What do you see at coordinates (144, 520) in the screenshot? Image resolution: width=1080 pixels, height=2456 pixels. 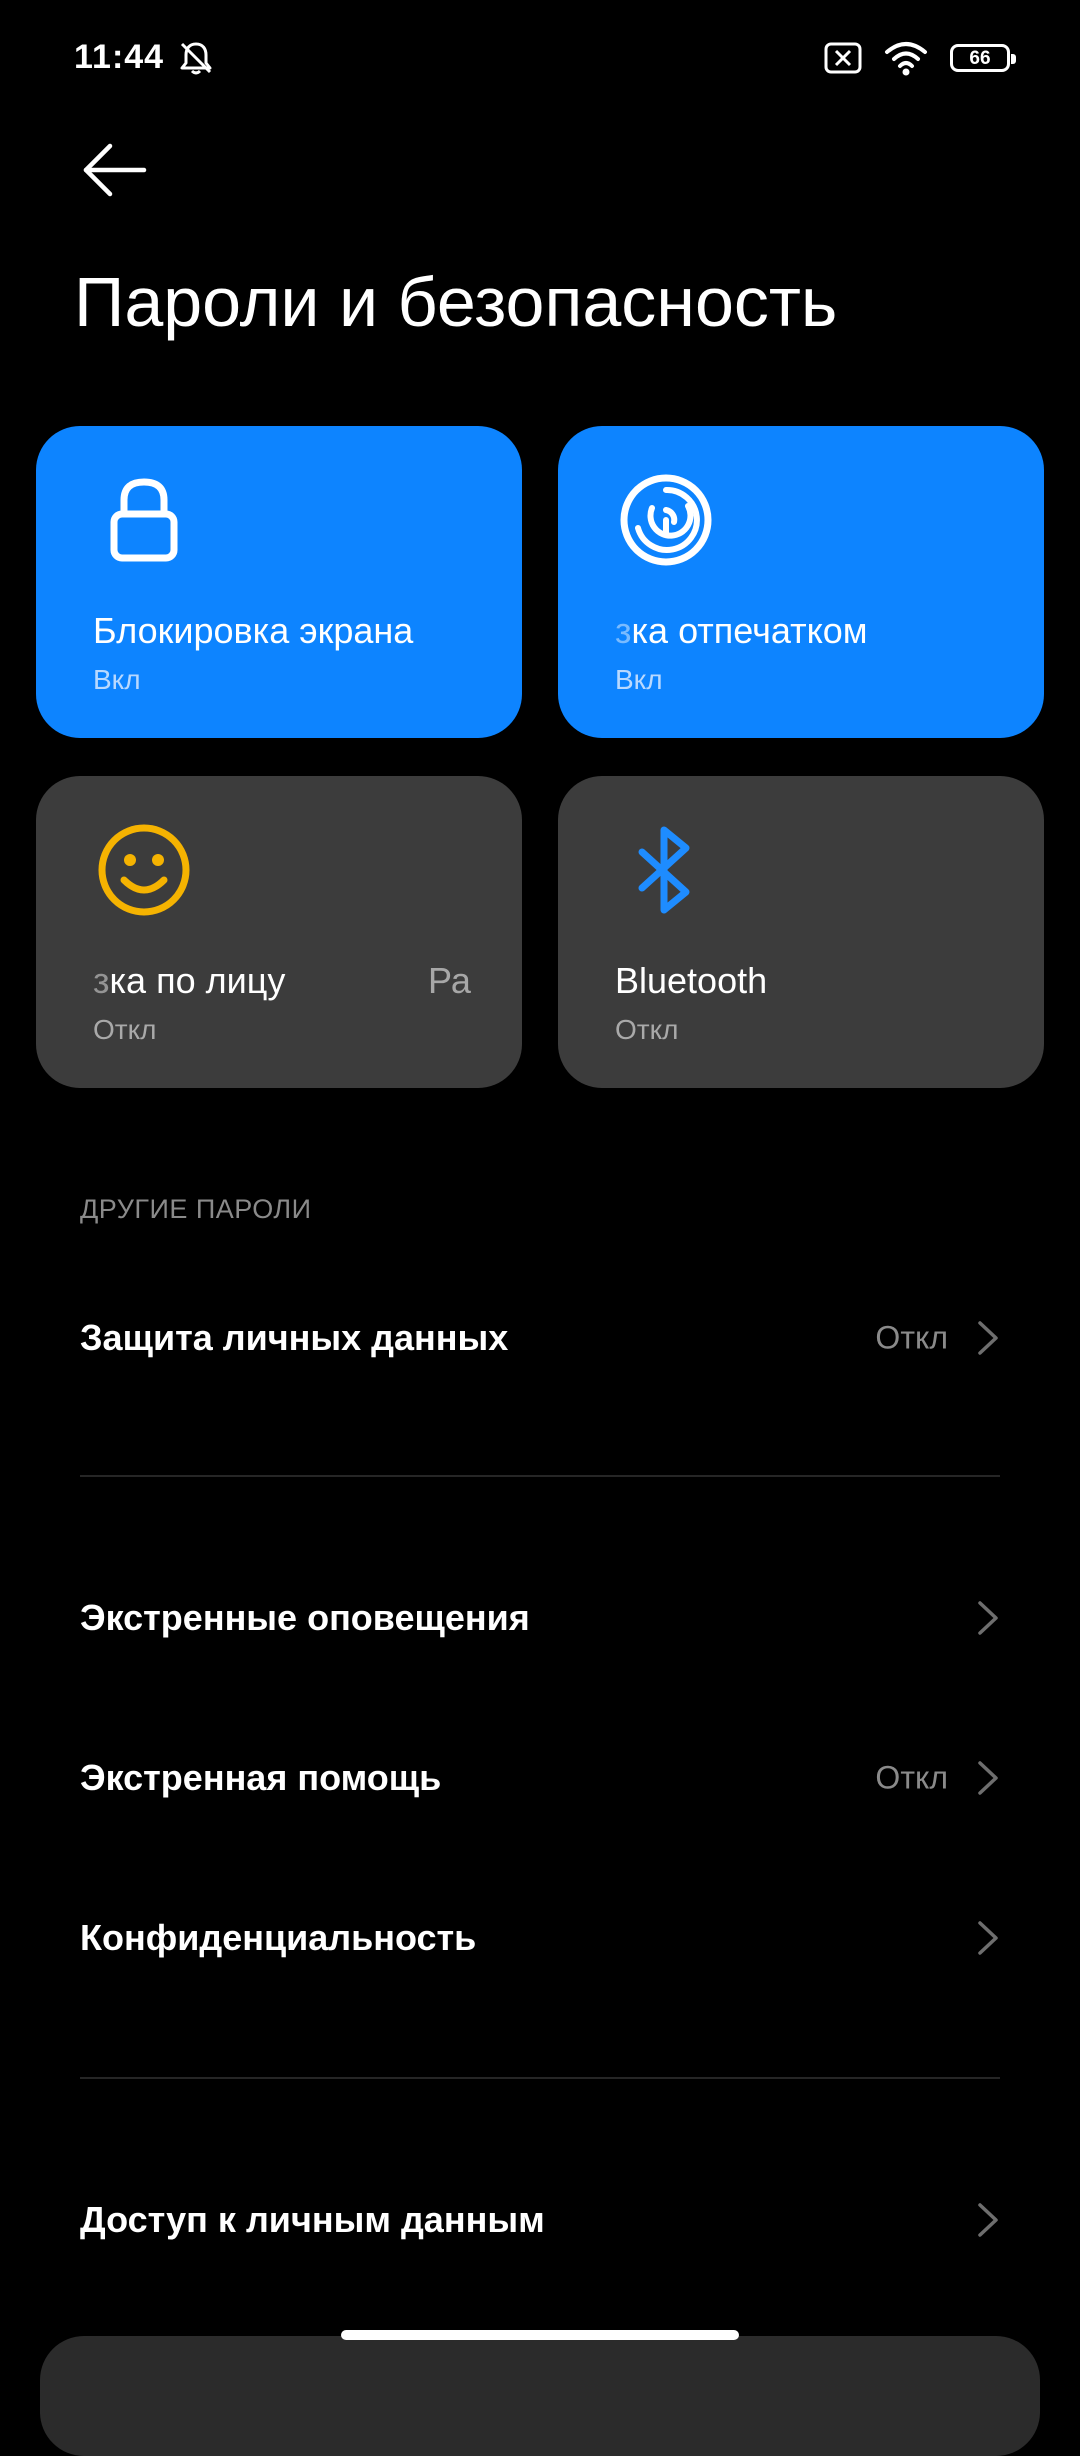 I see `lock-icon` at bounding box center [144, 520].